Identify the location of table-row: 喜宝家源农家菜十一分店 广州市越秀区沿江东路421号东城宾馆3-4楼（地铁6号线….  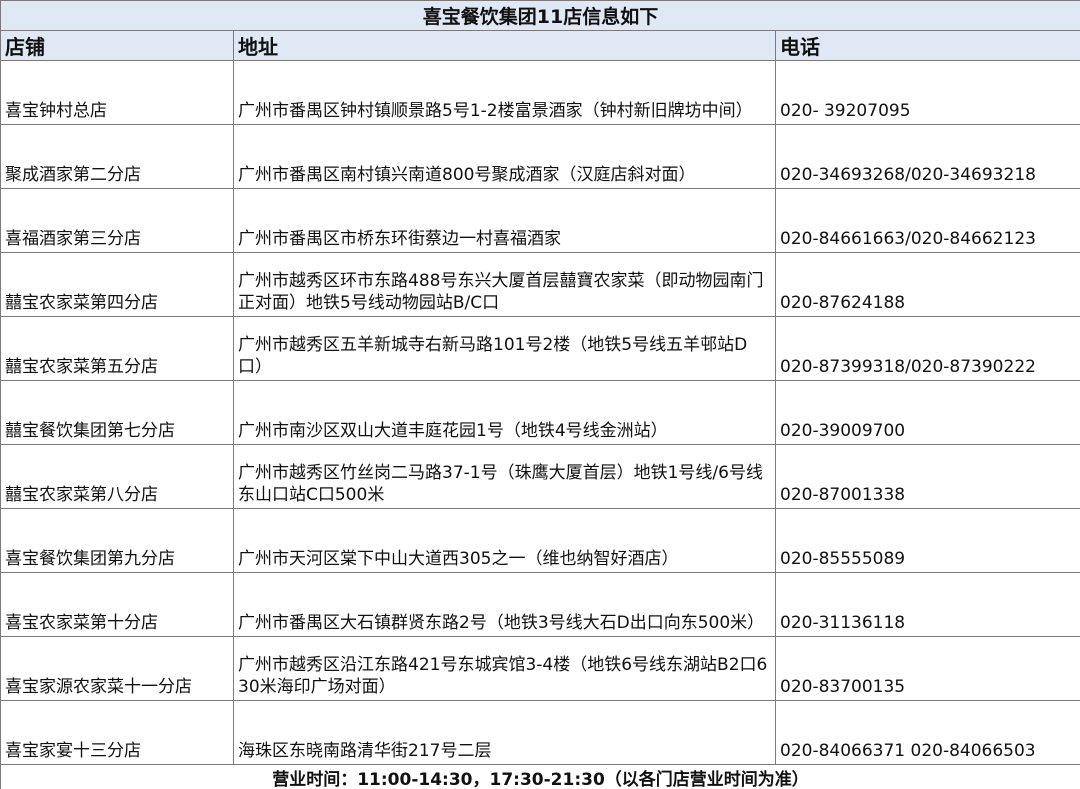
(540, 668).